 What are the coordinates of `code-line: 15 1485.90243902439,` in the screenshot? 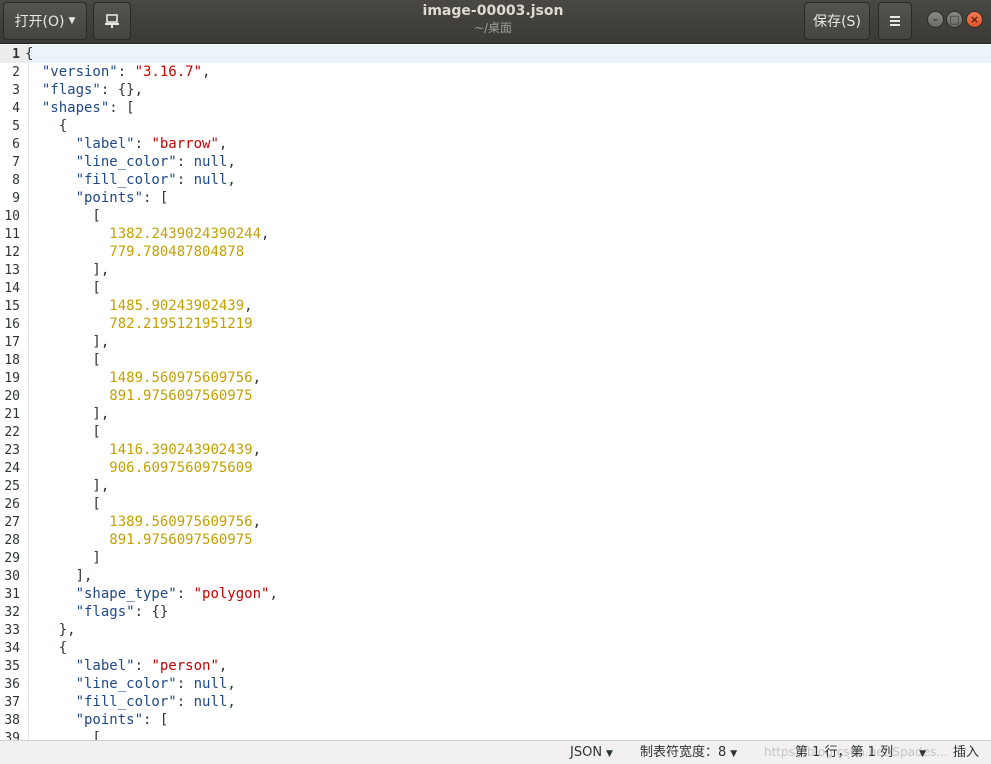 It's located at (139, 306).